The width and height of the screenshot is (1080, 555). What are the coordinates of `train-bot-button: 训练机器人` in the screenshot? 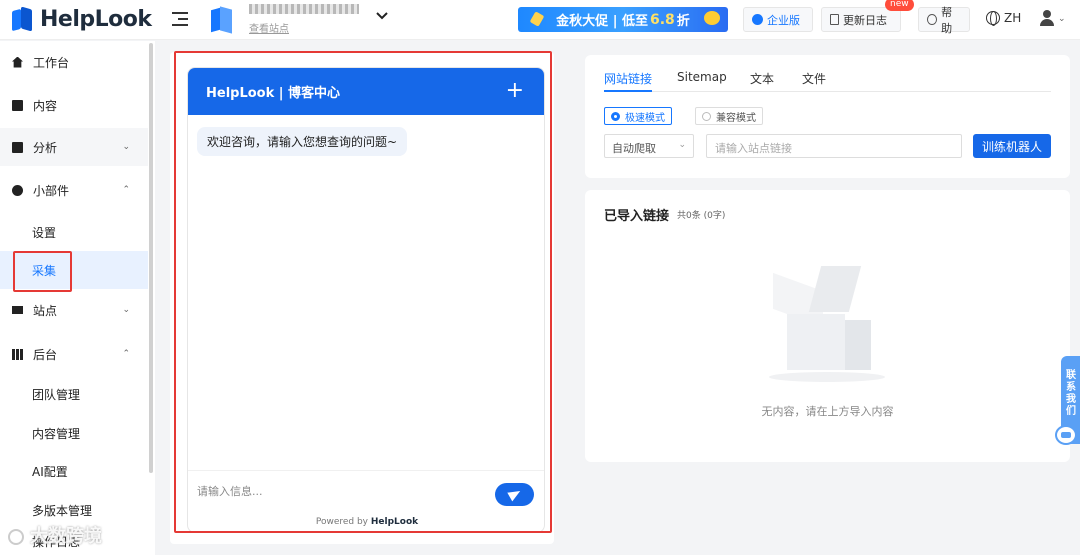 It's located at (1012, 146).